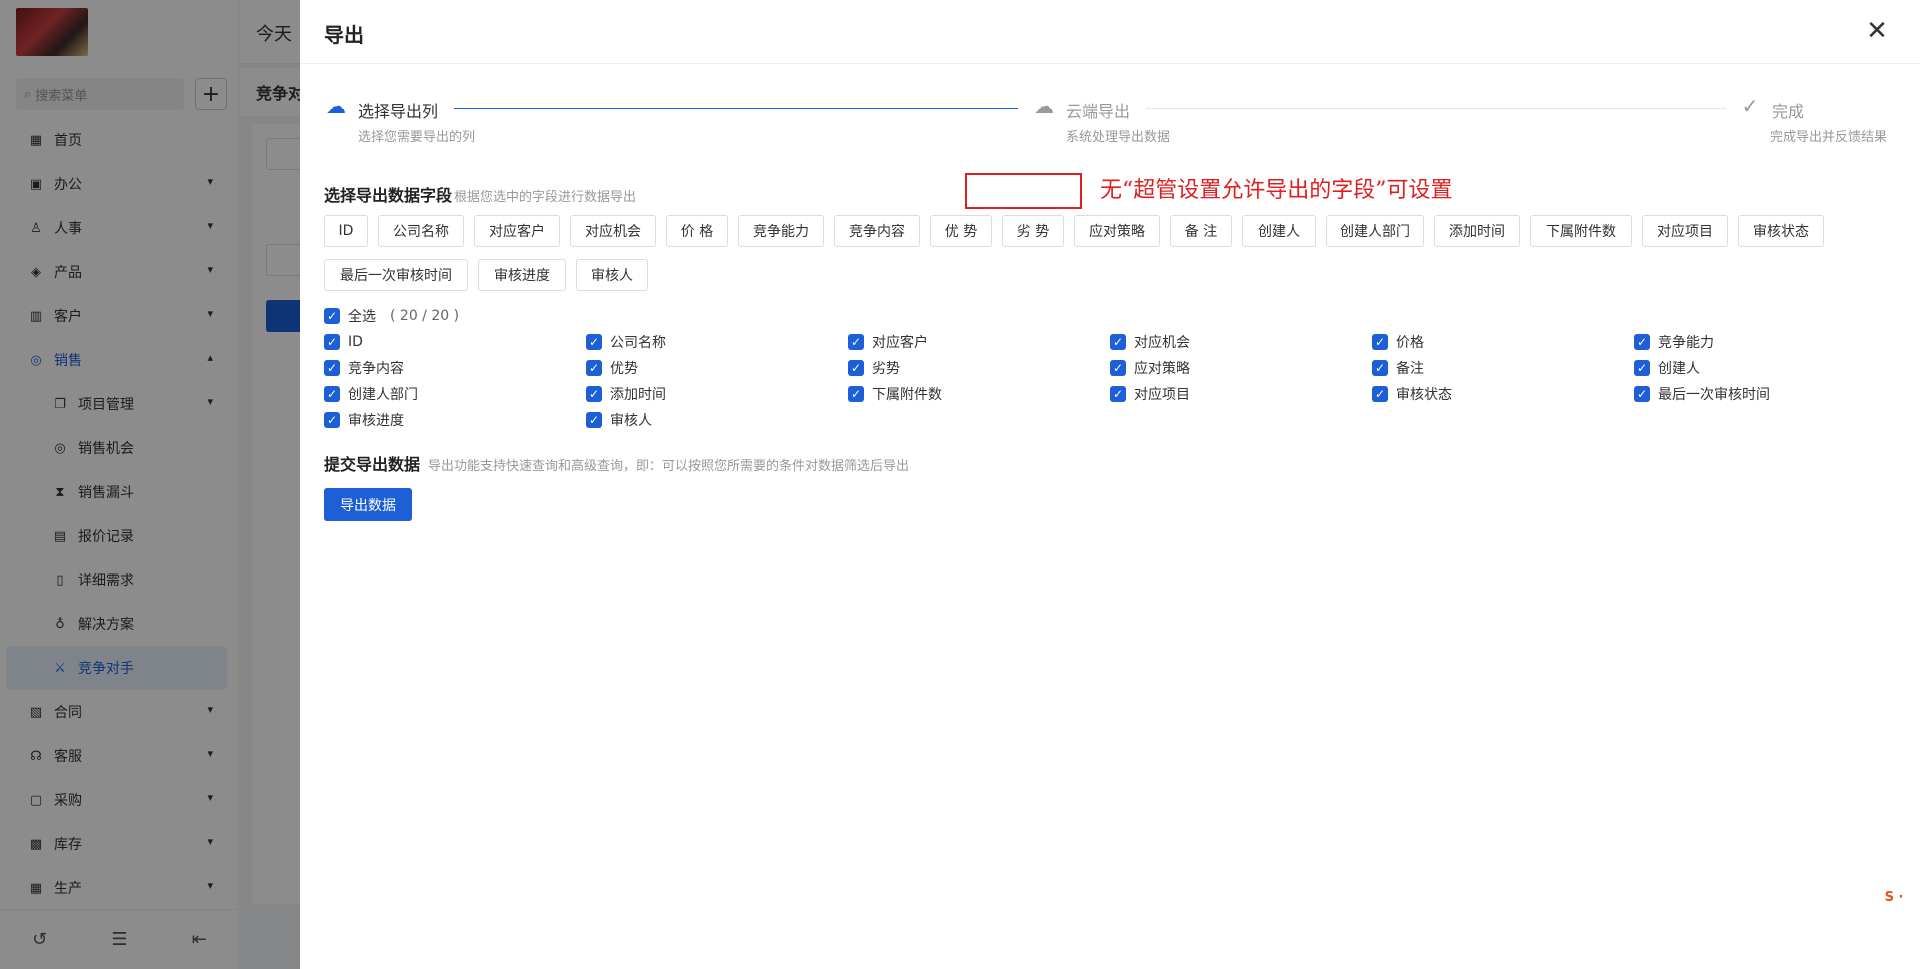 The width and height of the screenshot is (1920, 969). Describe the element at coordinates (736, 108) in the screenshot. I see `step-connector-active` at that location.